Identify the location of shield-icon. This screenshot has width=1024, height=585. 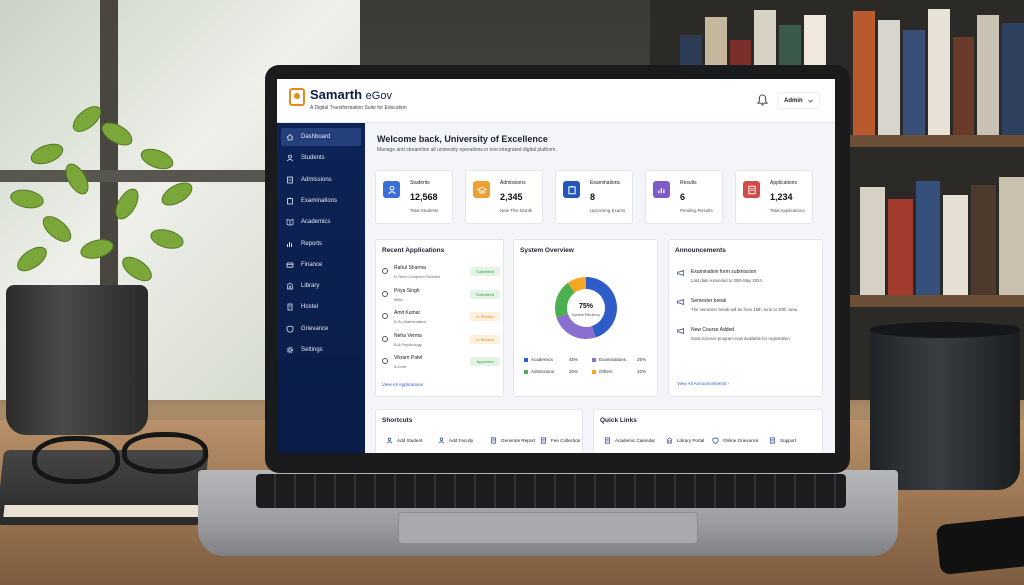
(290, 329).